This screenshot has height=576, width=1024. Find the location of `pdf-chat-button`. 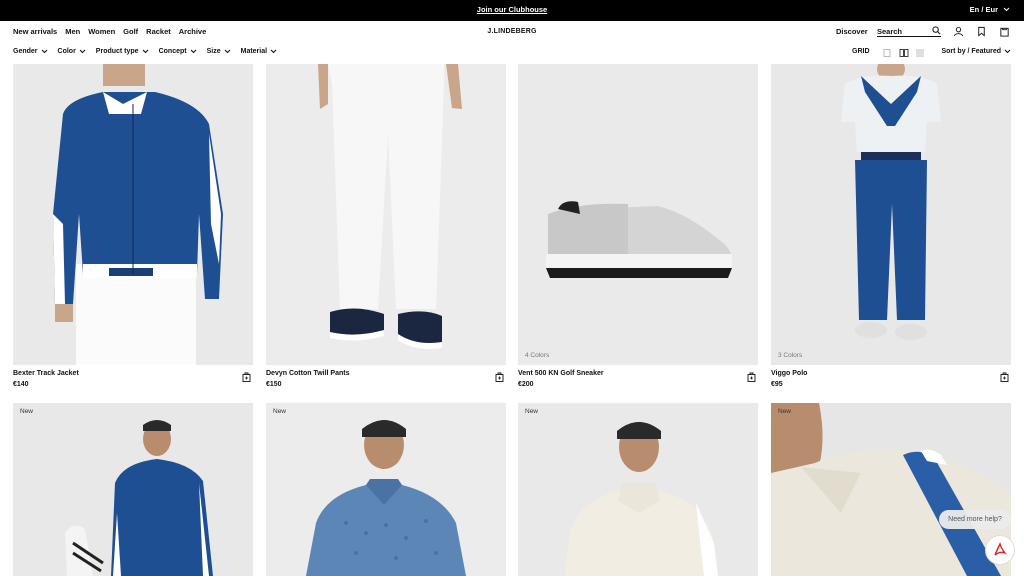

pdf-chat-button is located at coordinates (1000, 550).